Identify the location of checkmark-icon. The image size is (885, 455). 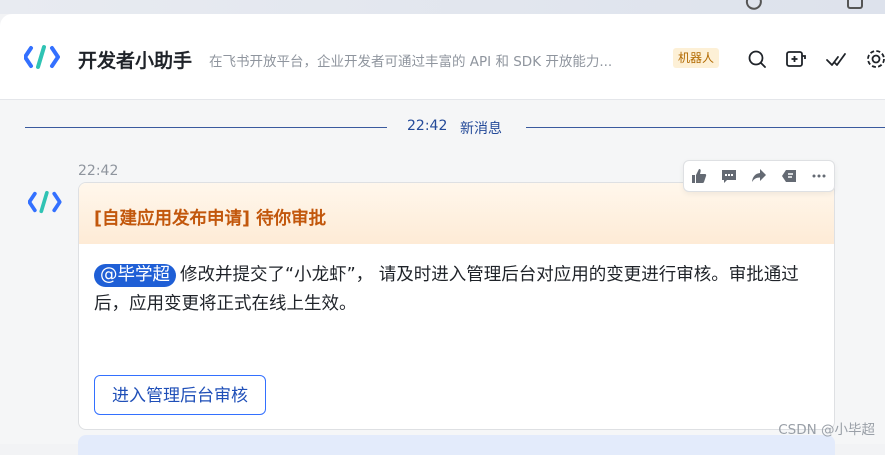
(836, 59).